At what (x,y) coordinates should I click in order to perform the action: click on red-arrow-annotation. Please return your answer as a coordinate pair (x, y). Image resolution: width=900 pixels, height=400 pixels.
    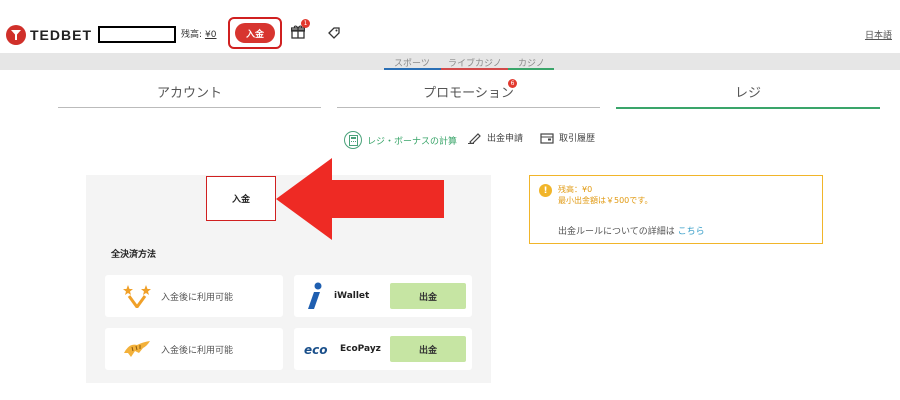
    Looking at the image, I should click on (360, 199).